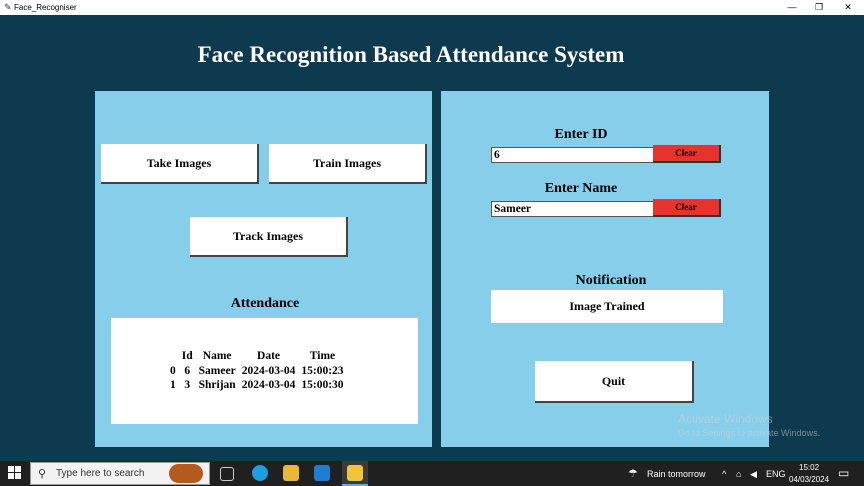  Describe the element at coordinates (269, 237) in the screenshot. I see `track-images-button: Track Images` at that location.